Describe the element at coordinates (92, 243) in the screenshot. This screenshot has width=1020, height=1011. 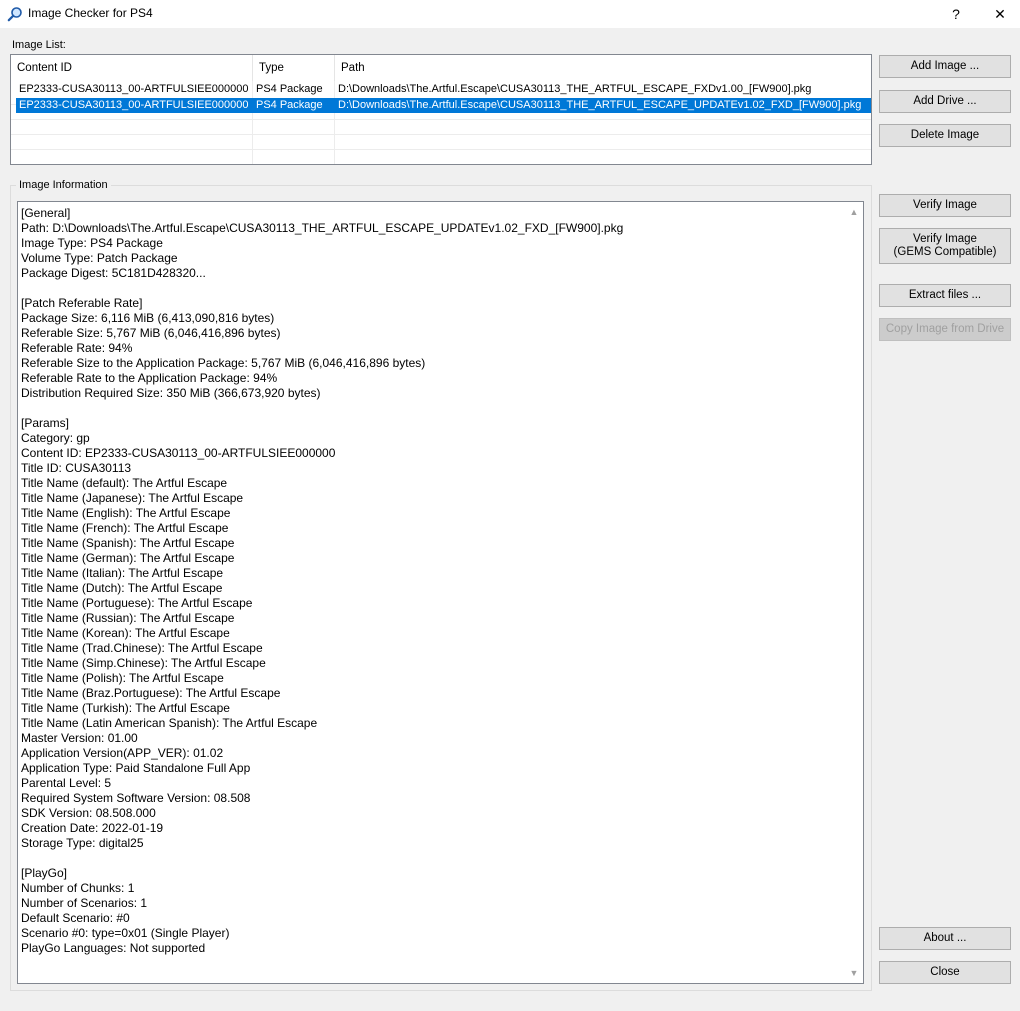
I see `info-line: Image Type: PS4 Package` at that location.